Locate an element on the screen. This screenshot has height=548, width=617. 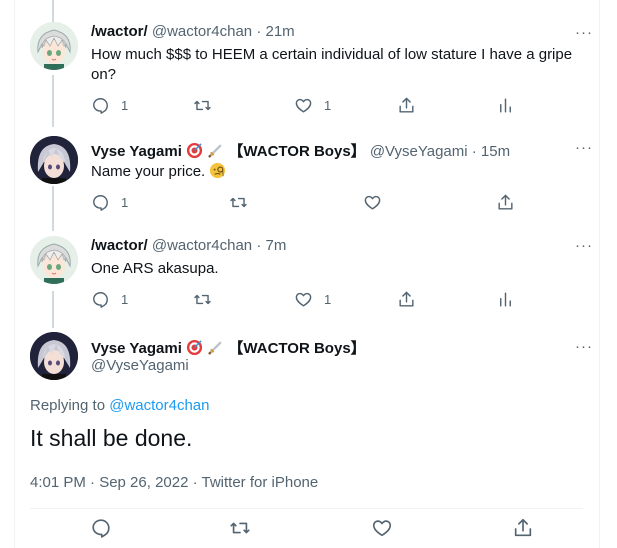
main-tweet-text: It shall be done. is located at coordinates (111, 438).